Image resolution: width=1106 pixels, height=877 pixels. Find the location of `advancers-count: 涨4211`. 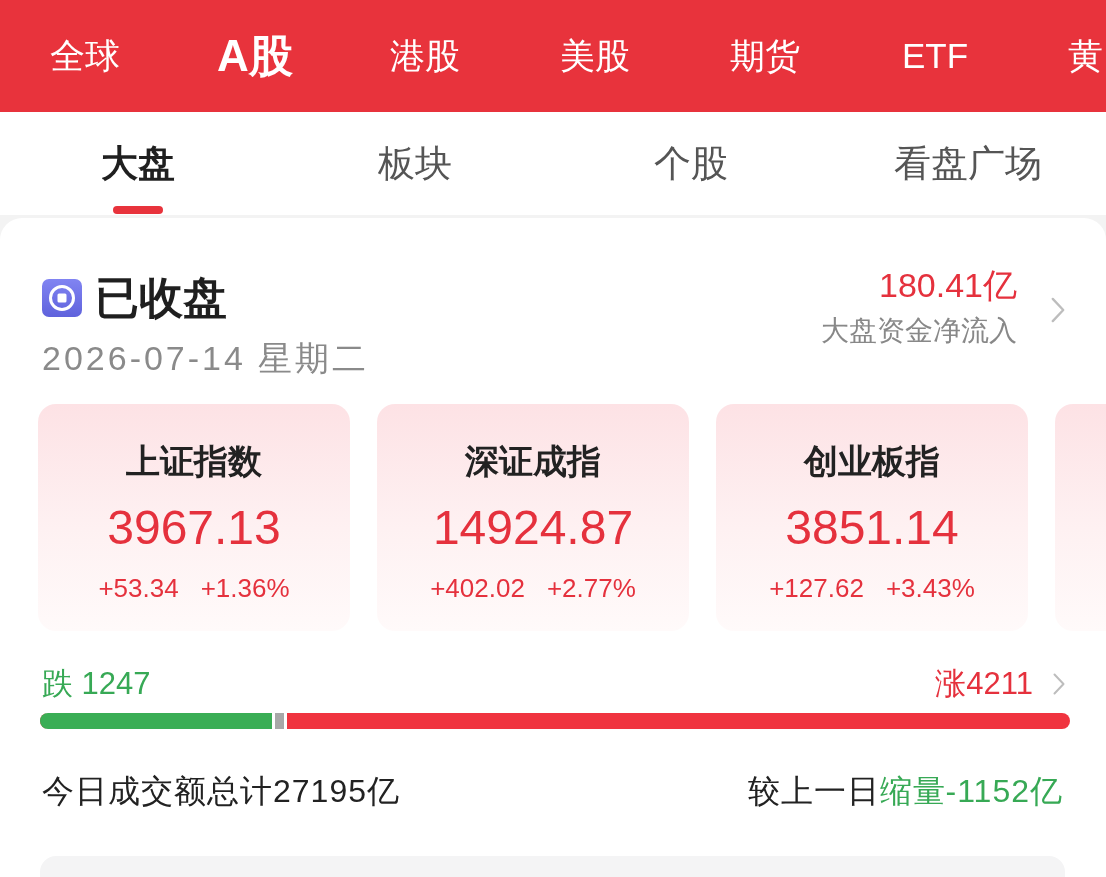

advancers-count: 涨4211 is located at coordinates (984, 684).